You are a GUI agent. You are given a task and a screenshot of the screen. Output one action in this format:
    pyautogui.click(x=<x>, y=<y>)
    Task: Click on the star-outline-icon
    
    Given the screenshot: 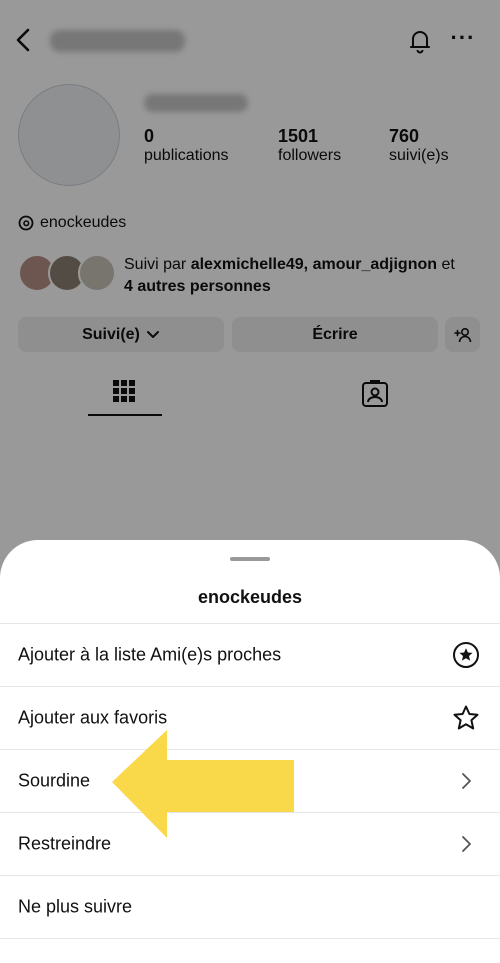 What is the action you would take?
    pyautogui.click(x=466, y=718)
    